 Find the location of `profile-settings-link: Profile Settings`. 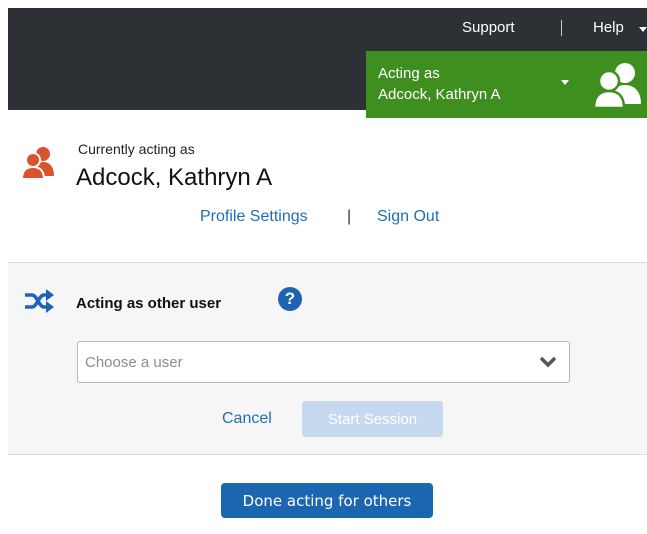

profile-settings-link: Profile Settings is located at coordinates (254, 217).